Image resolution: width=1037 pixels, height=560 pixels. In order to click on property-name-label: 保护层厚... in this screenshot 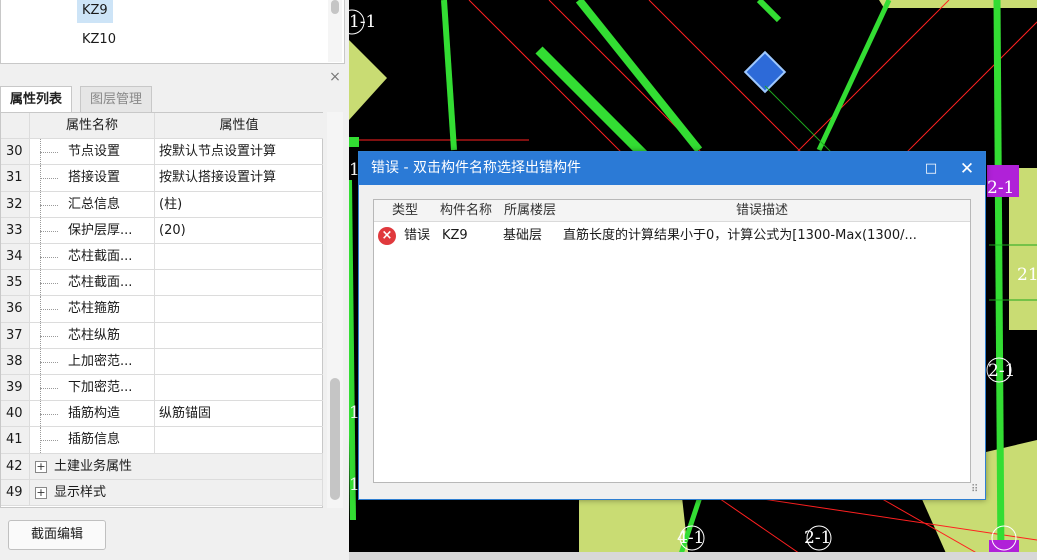, I will do `click(100, 230)`.